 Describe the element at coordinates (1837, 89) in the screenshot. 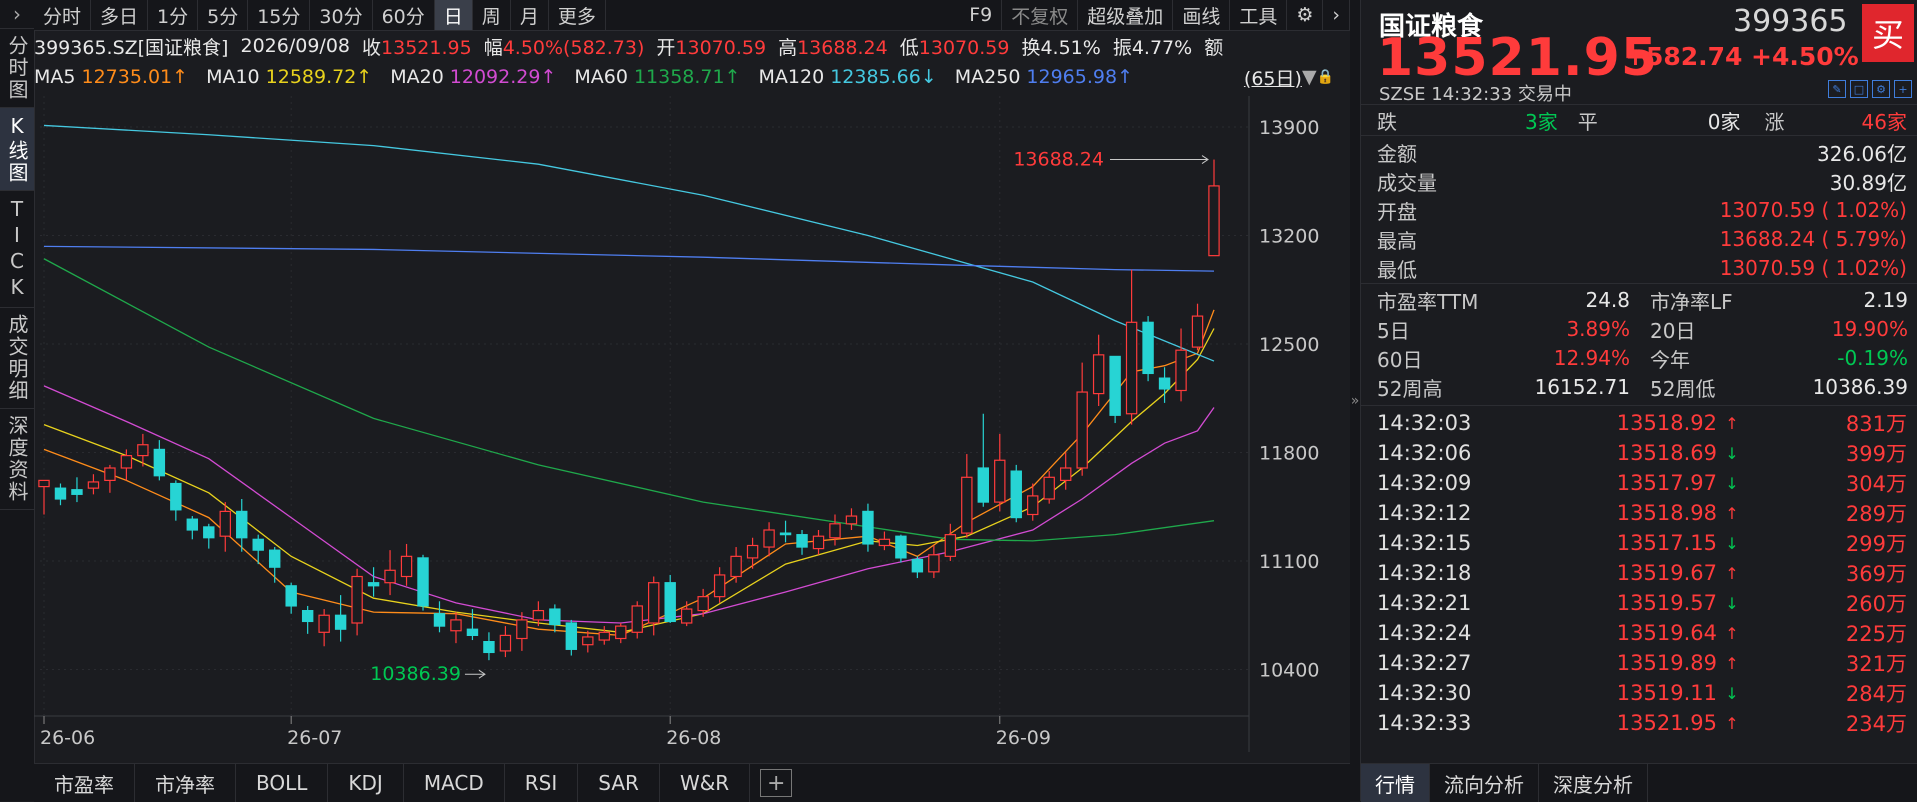

I see `edit-icon: ✎` at that location.